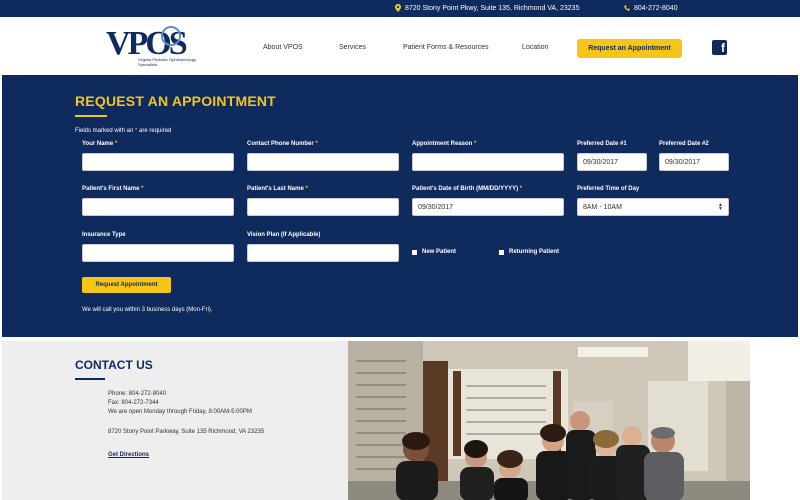 This screenshot has height=500, width=800. I want to click on preferred-time-value: 8AM - 10AM, so click(602, 207).